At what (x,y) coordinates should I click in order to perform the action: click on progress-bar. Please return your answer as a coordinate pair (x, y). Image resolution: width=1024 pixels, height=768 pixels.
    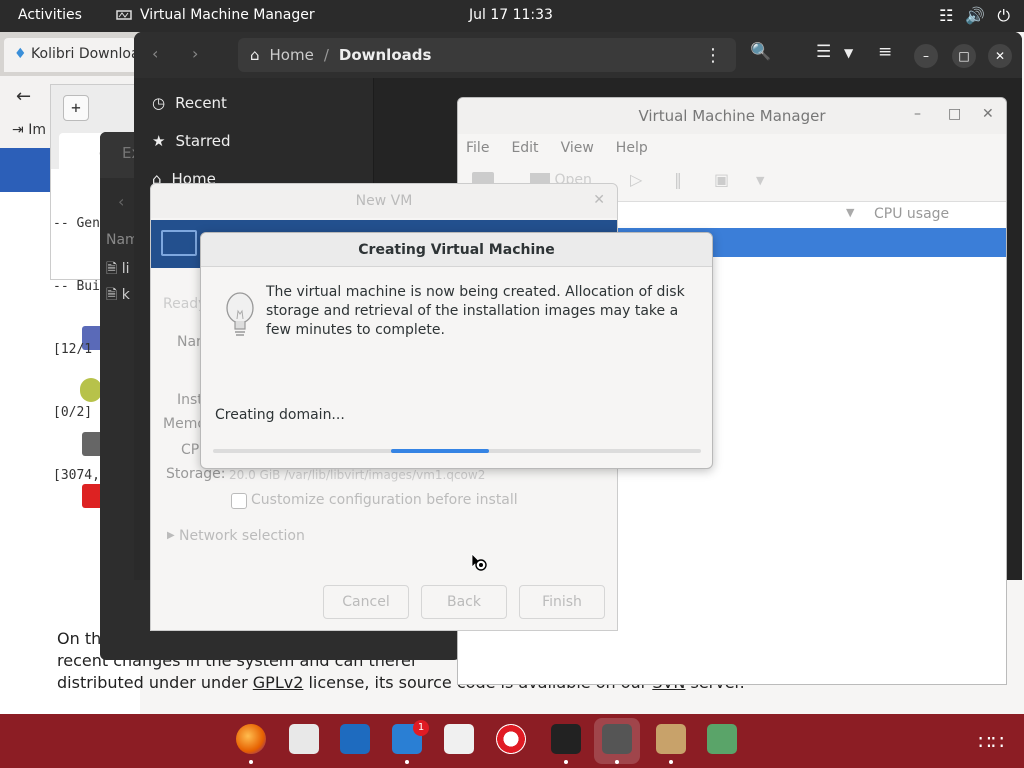
    Looking at the image, I should click on (457, 451).